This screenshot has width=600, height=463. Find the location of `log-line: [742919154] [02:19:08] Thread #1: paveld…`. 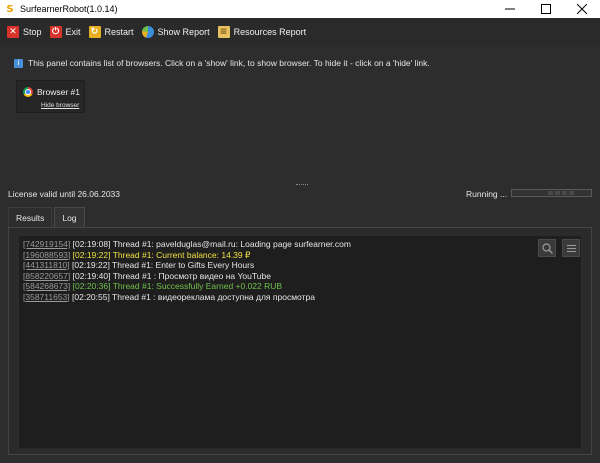

log-line: [742919154] [02:19:08] Thread #1: paveld… is located at coordinates (300, 244).